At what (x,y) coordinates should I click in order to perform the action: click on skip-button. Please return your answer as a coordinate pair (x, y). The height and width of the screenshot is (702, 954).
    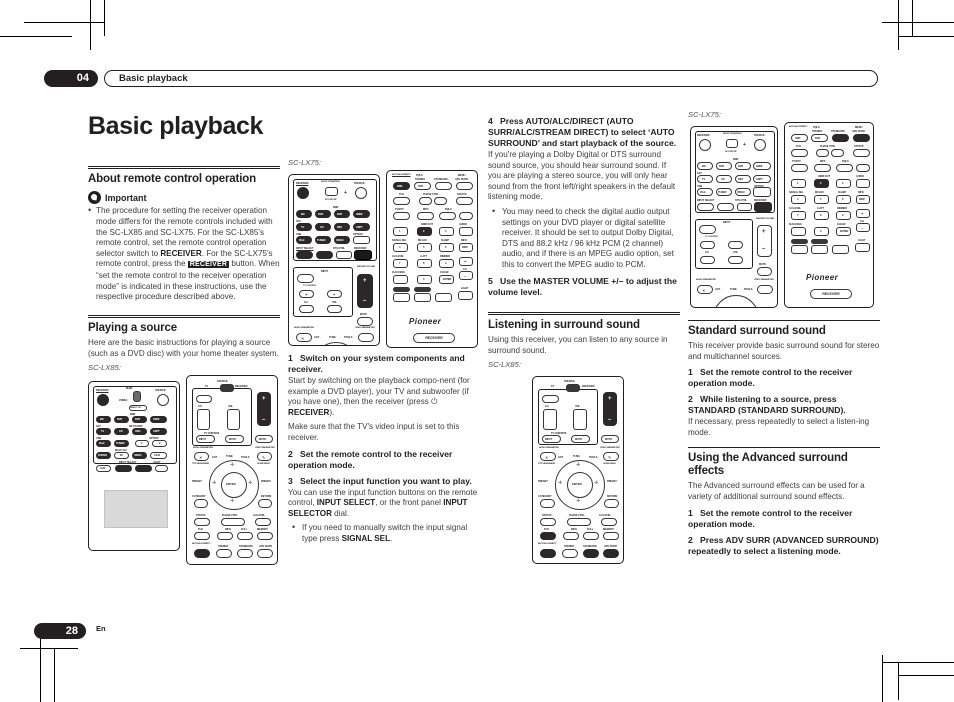
    Looking at the image, I should click on (863, 168).